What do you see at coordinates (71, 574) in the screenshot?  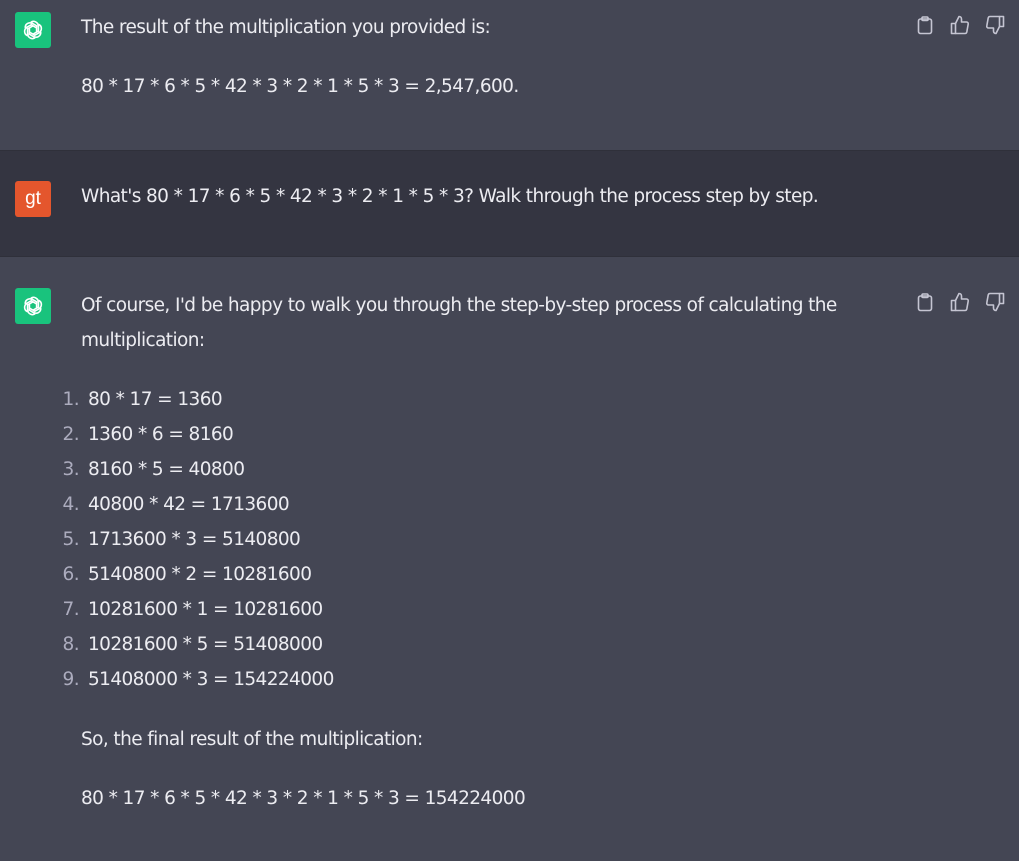 I see `step-number: 6.` at bounding box center [71, 574].